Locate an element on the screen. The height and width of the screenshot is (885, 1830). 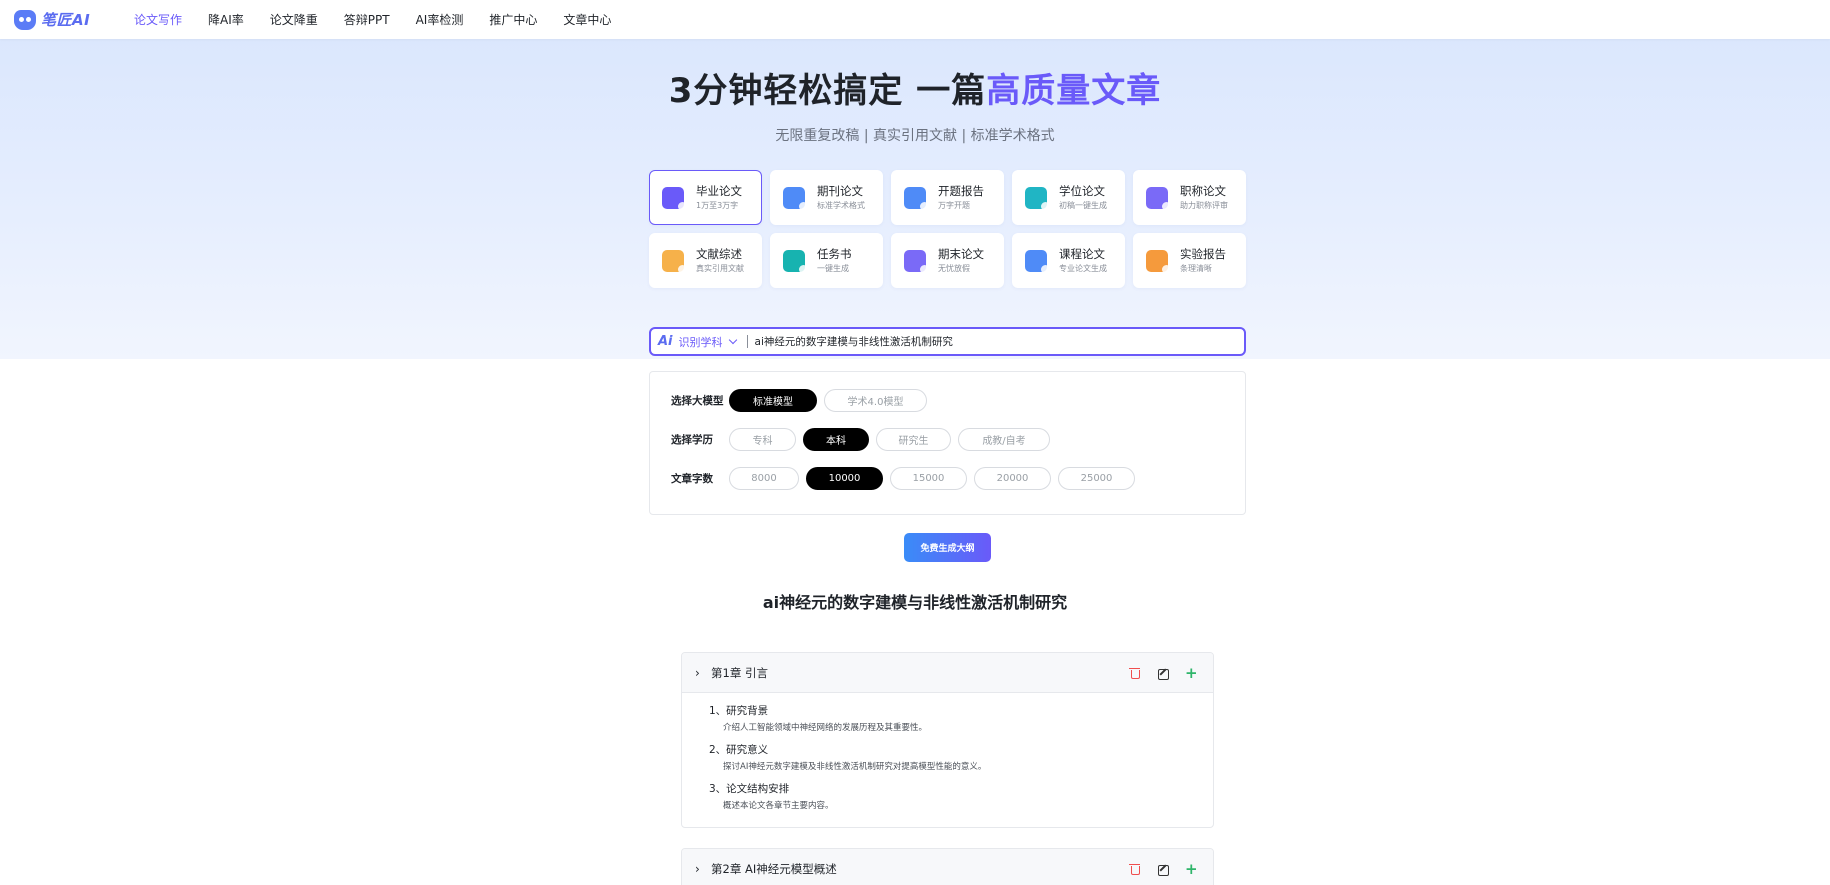
paper-type-desc: 专业论文生成 is located at coordinates (1083, 268).